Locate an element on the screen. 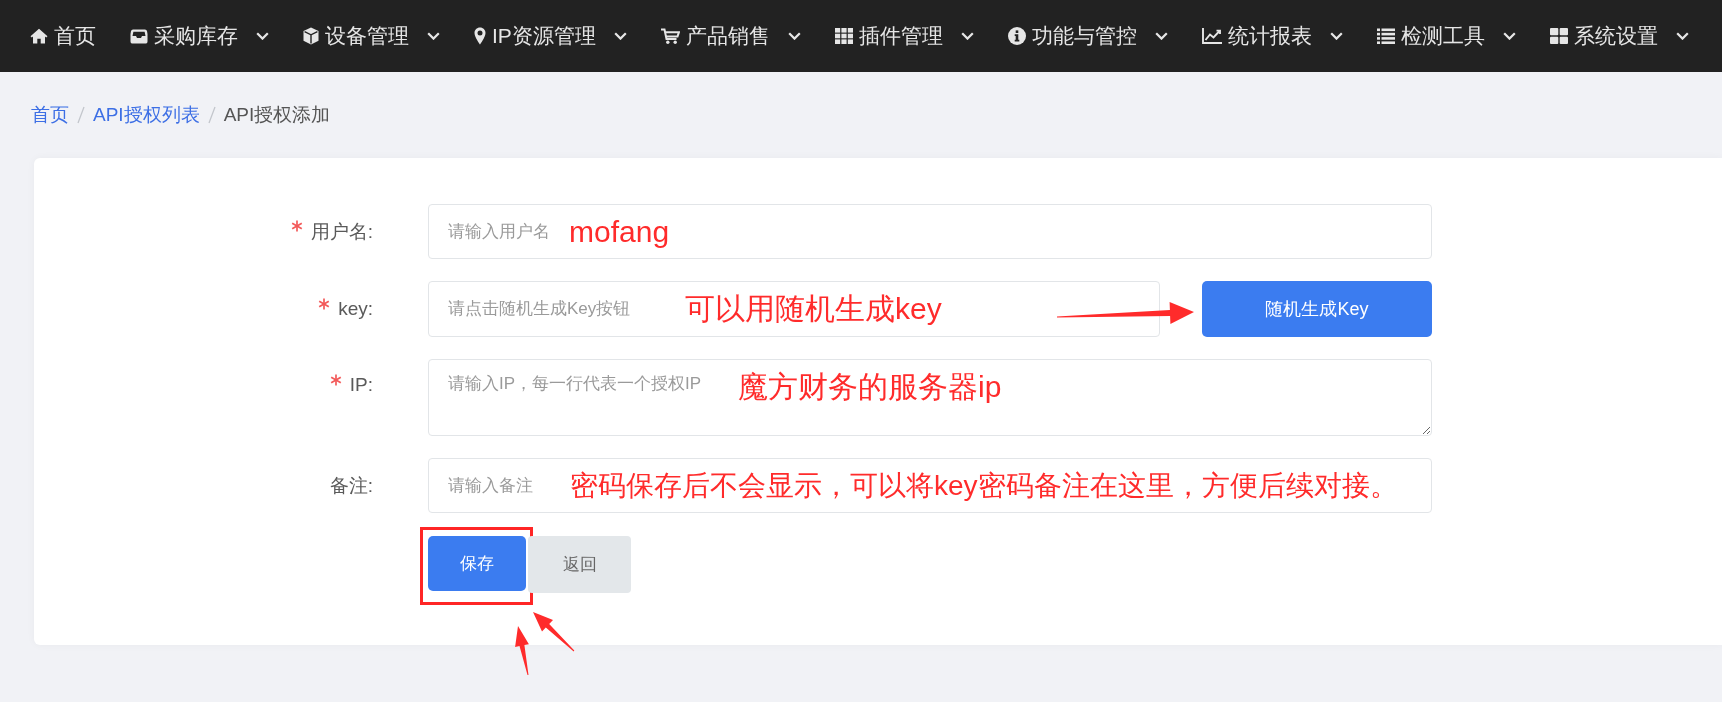 This screenshot has width=1722, height=702. info-icon is located at coordinates (1016, 36).